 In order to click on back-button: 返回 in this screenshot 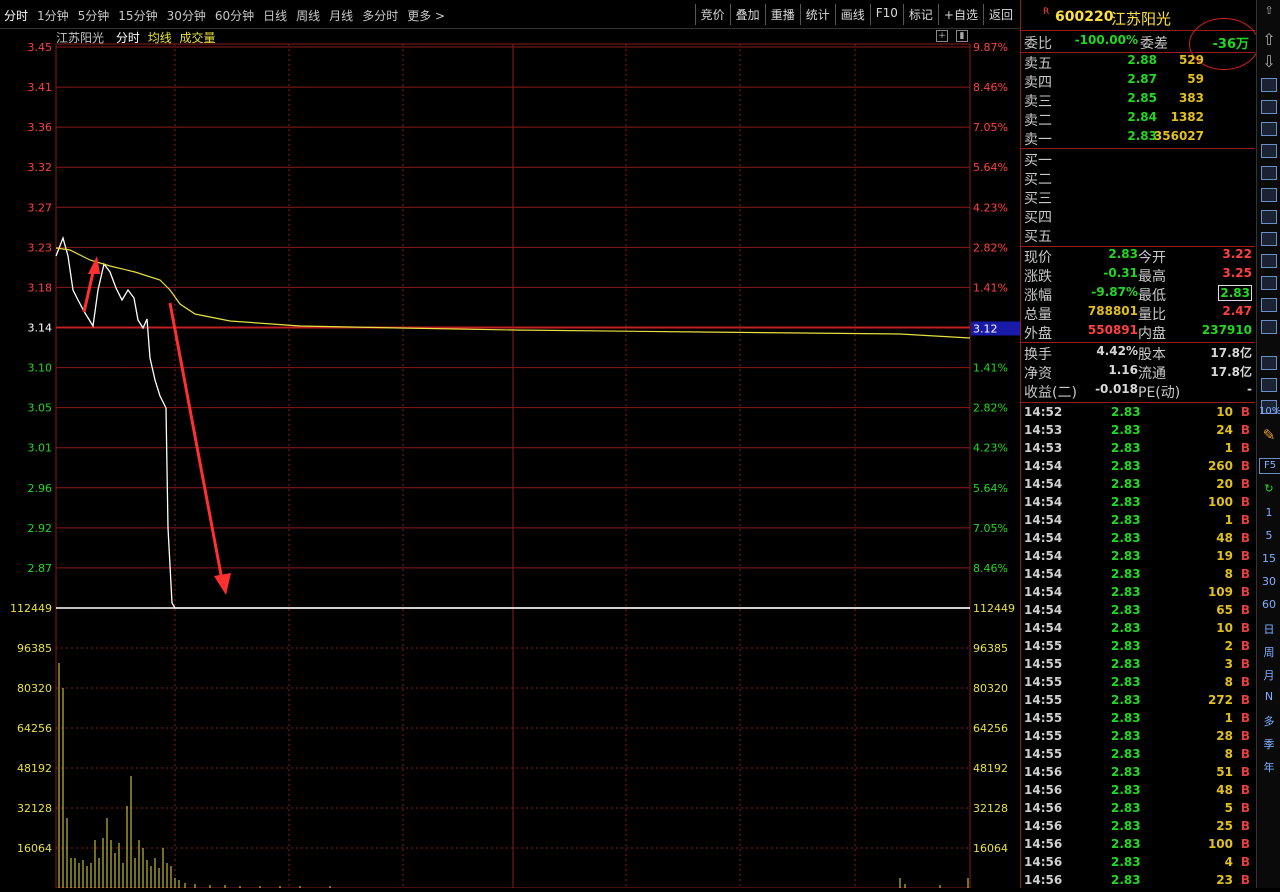, I will do `click(1000, 14)`.